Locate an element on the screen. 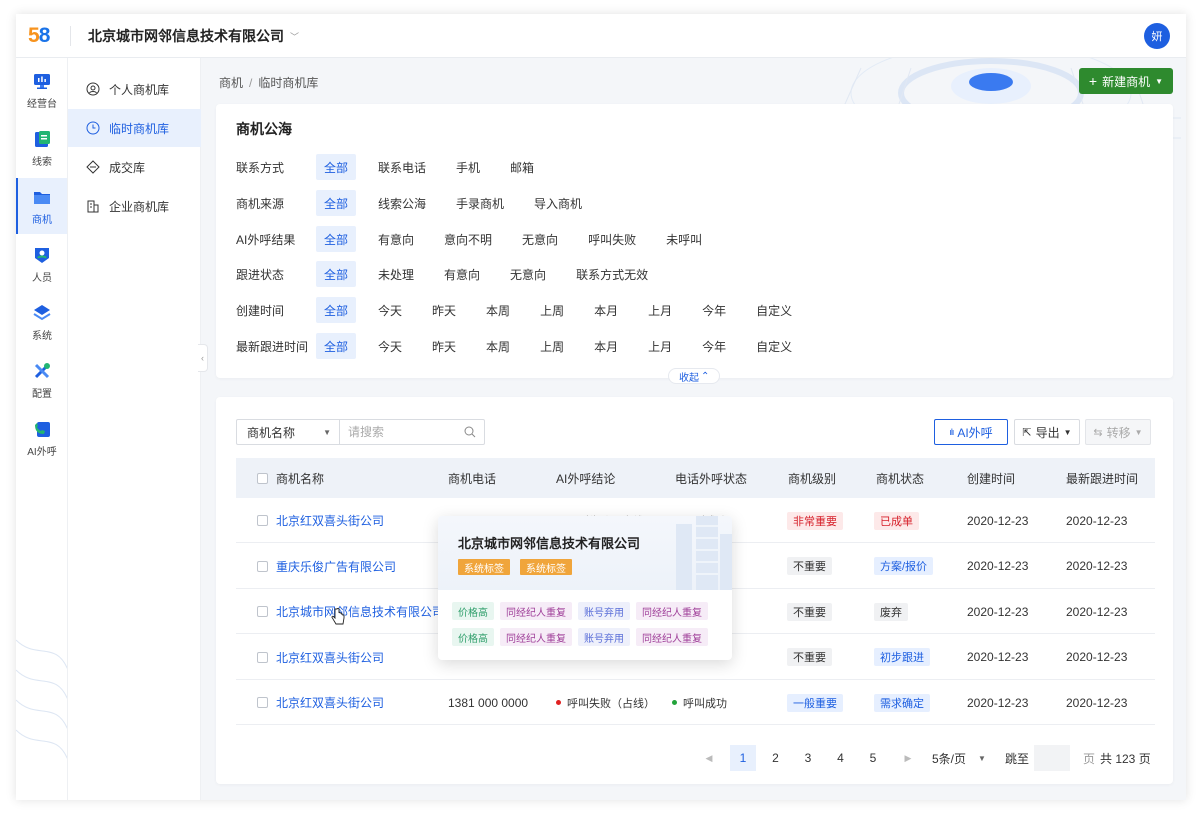 This screenshot has width=1200, height=817. fold-toggle: 收起 ⌃ is located at coordinates (694, 376).